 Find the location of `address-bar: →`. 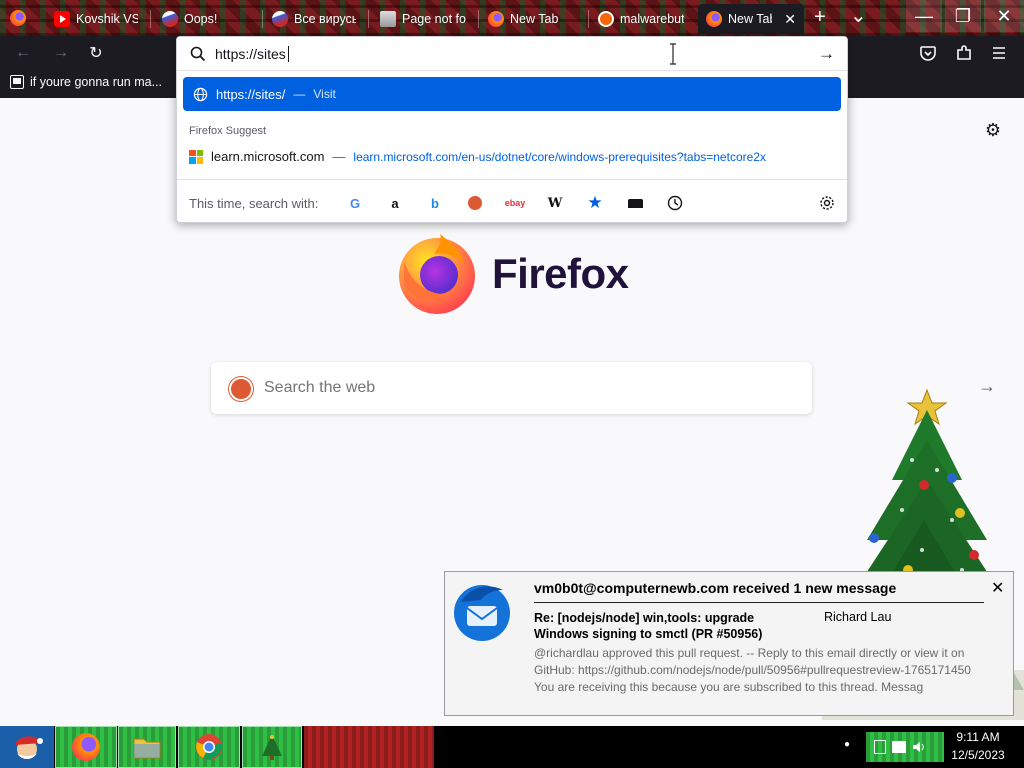

address-bar: → is located at coordinates (512, 54).